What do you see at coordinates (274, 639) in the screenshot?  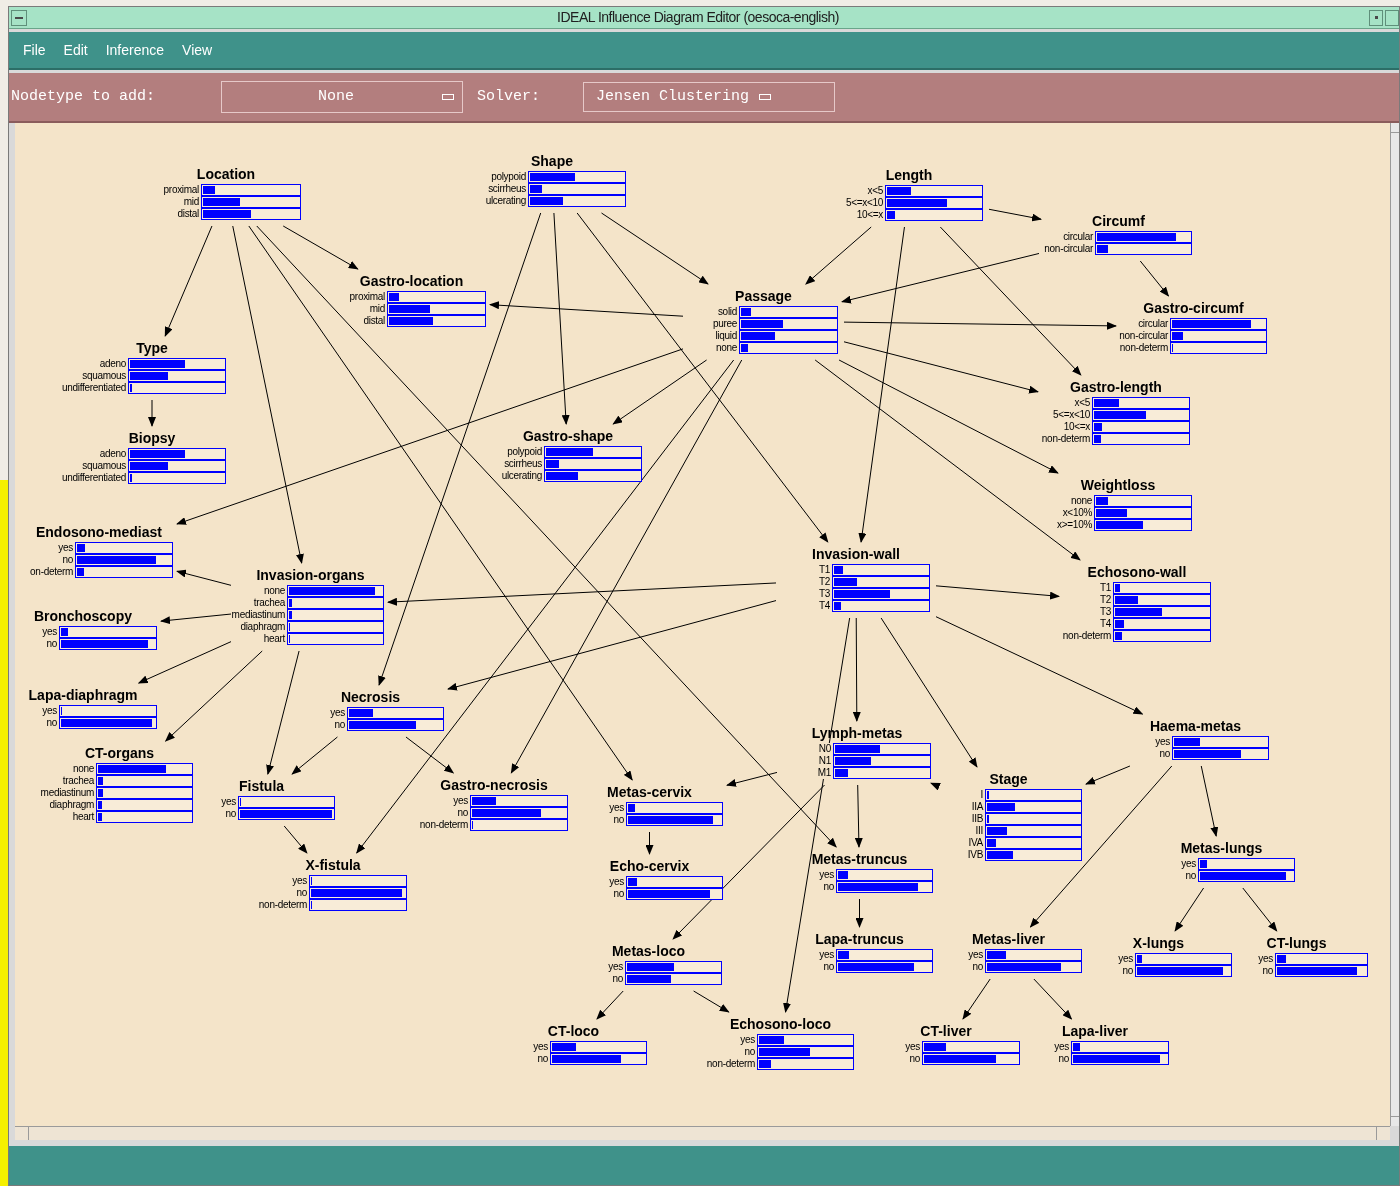 I see `state-label: heart` at bounding box center [274, 639].